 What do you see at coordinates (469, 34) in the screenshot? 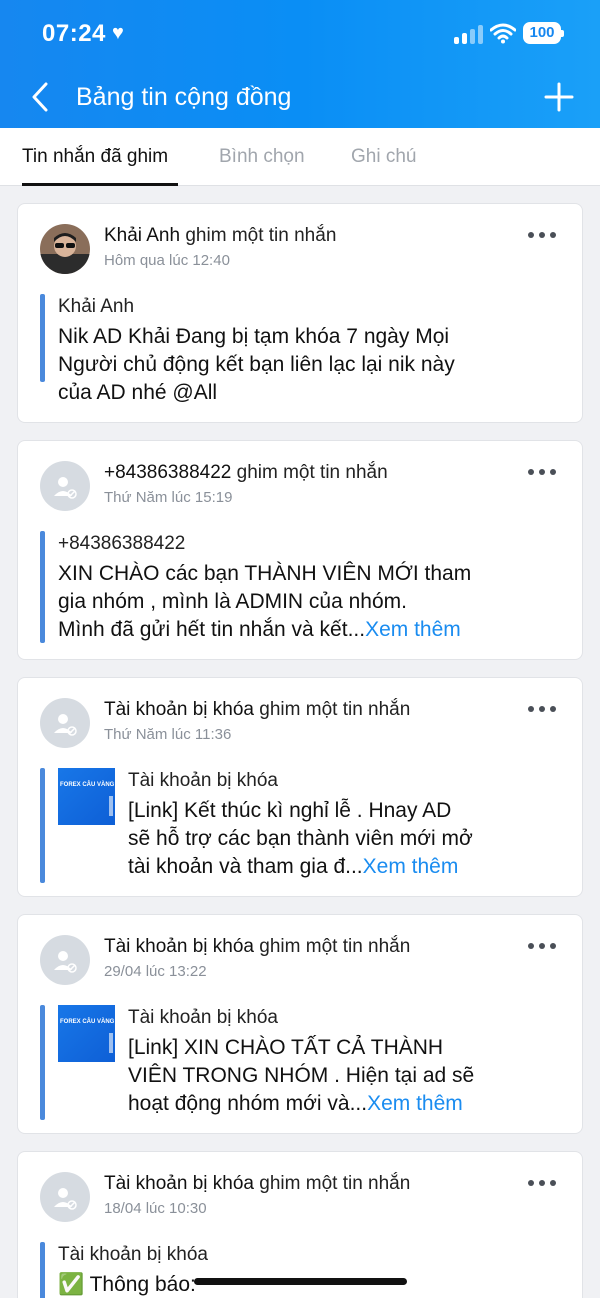
I see `signal-icon` at bounding box center [469, 34].